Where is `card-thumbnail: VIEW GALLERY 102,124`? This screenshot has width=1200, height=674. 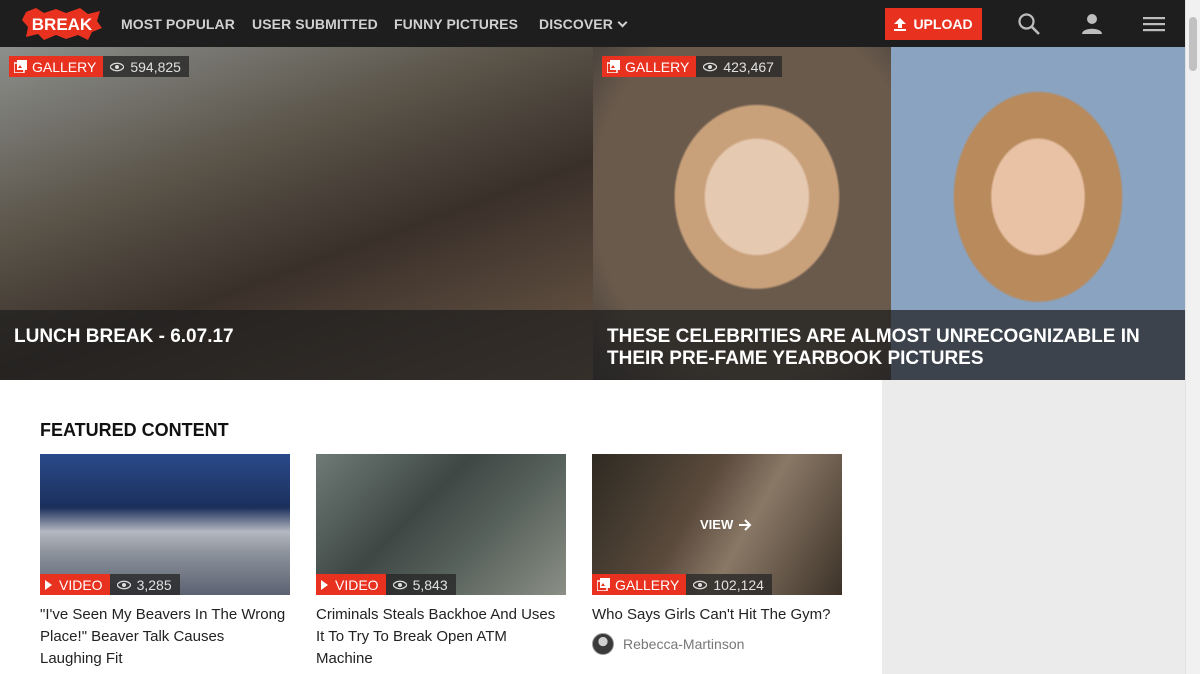
card-thumbnail: VIEW GALLERY 102,124 is located at coordinates (717, 524).